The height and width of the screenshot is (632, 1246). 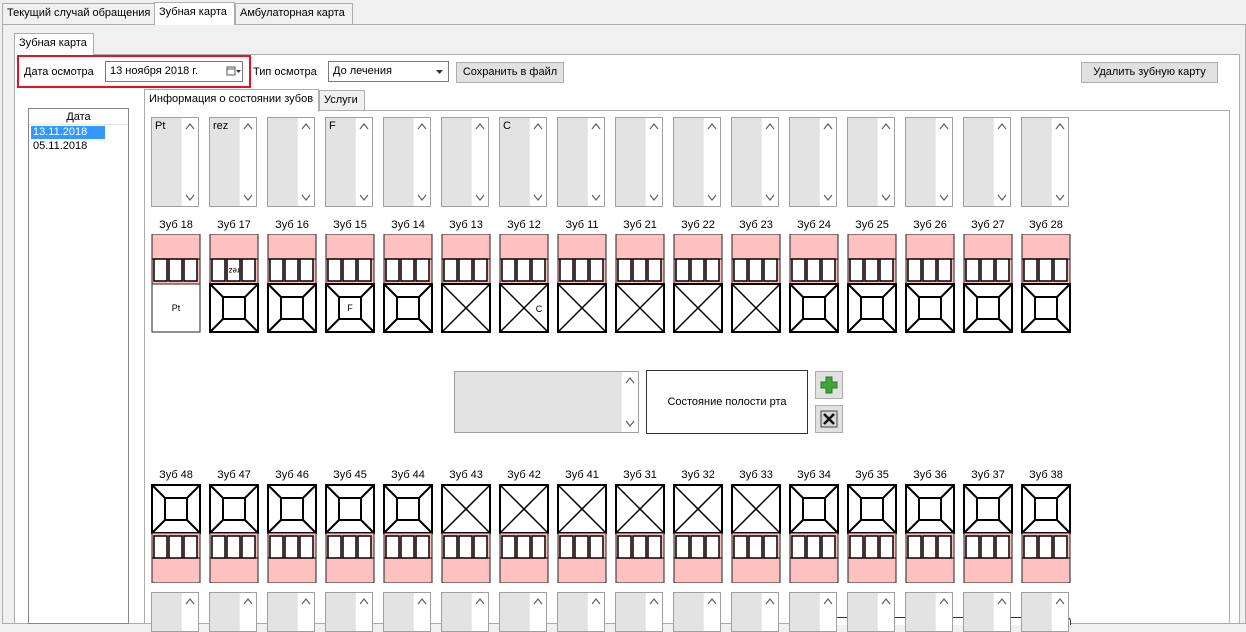 I want to click on tooth-note-field: F, so click(x=349, y=162).